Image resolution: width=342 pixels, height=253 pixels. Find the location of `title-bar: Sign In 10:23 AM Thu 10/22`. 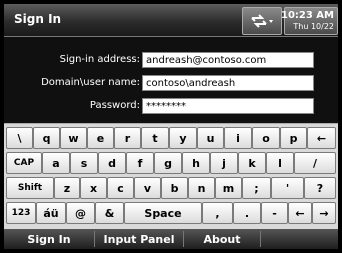

title-bar: Sign In 10:23 AM Thu 10/22 is located at coordinates (171, 20).